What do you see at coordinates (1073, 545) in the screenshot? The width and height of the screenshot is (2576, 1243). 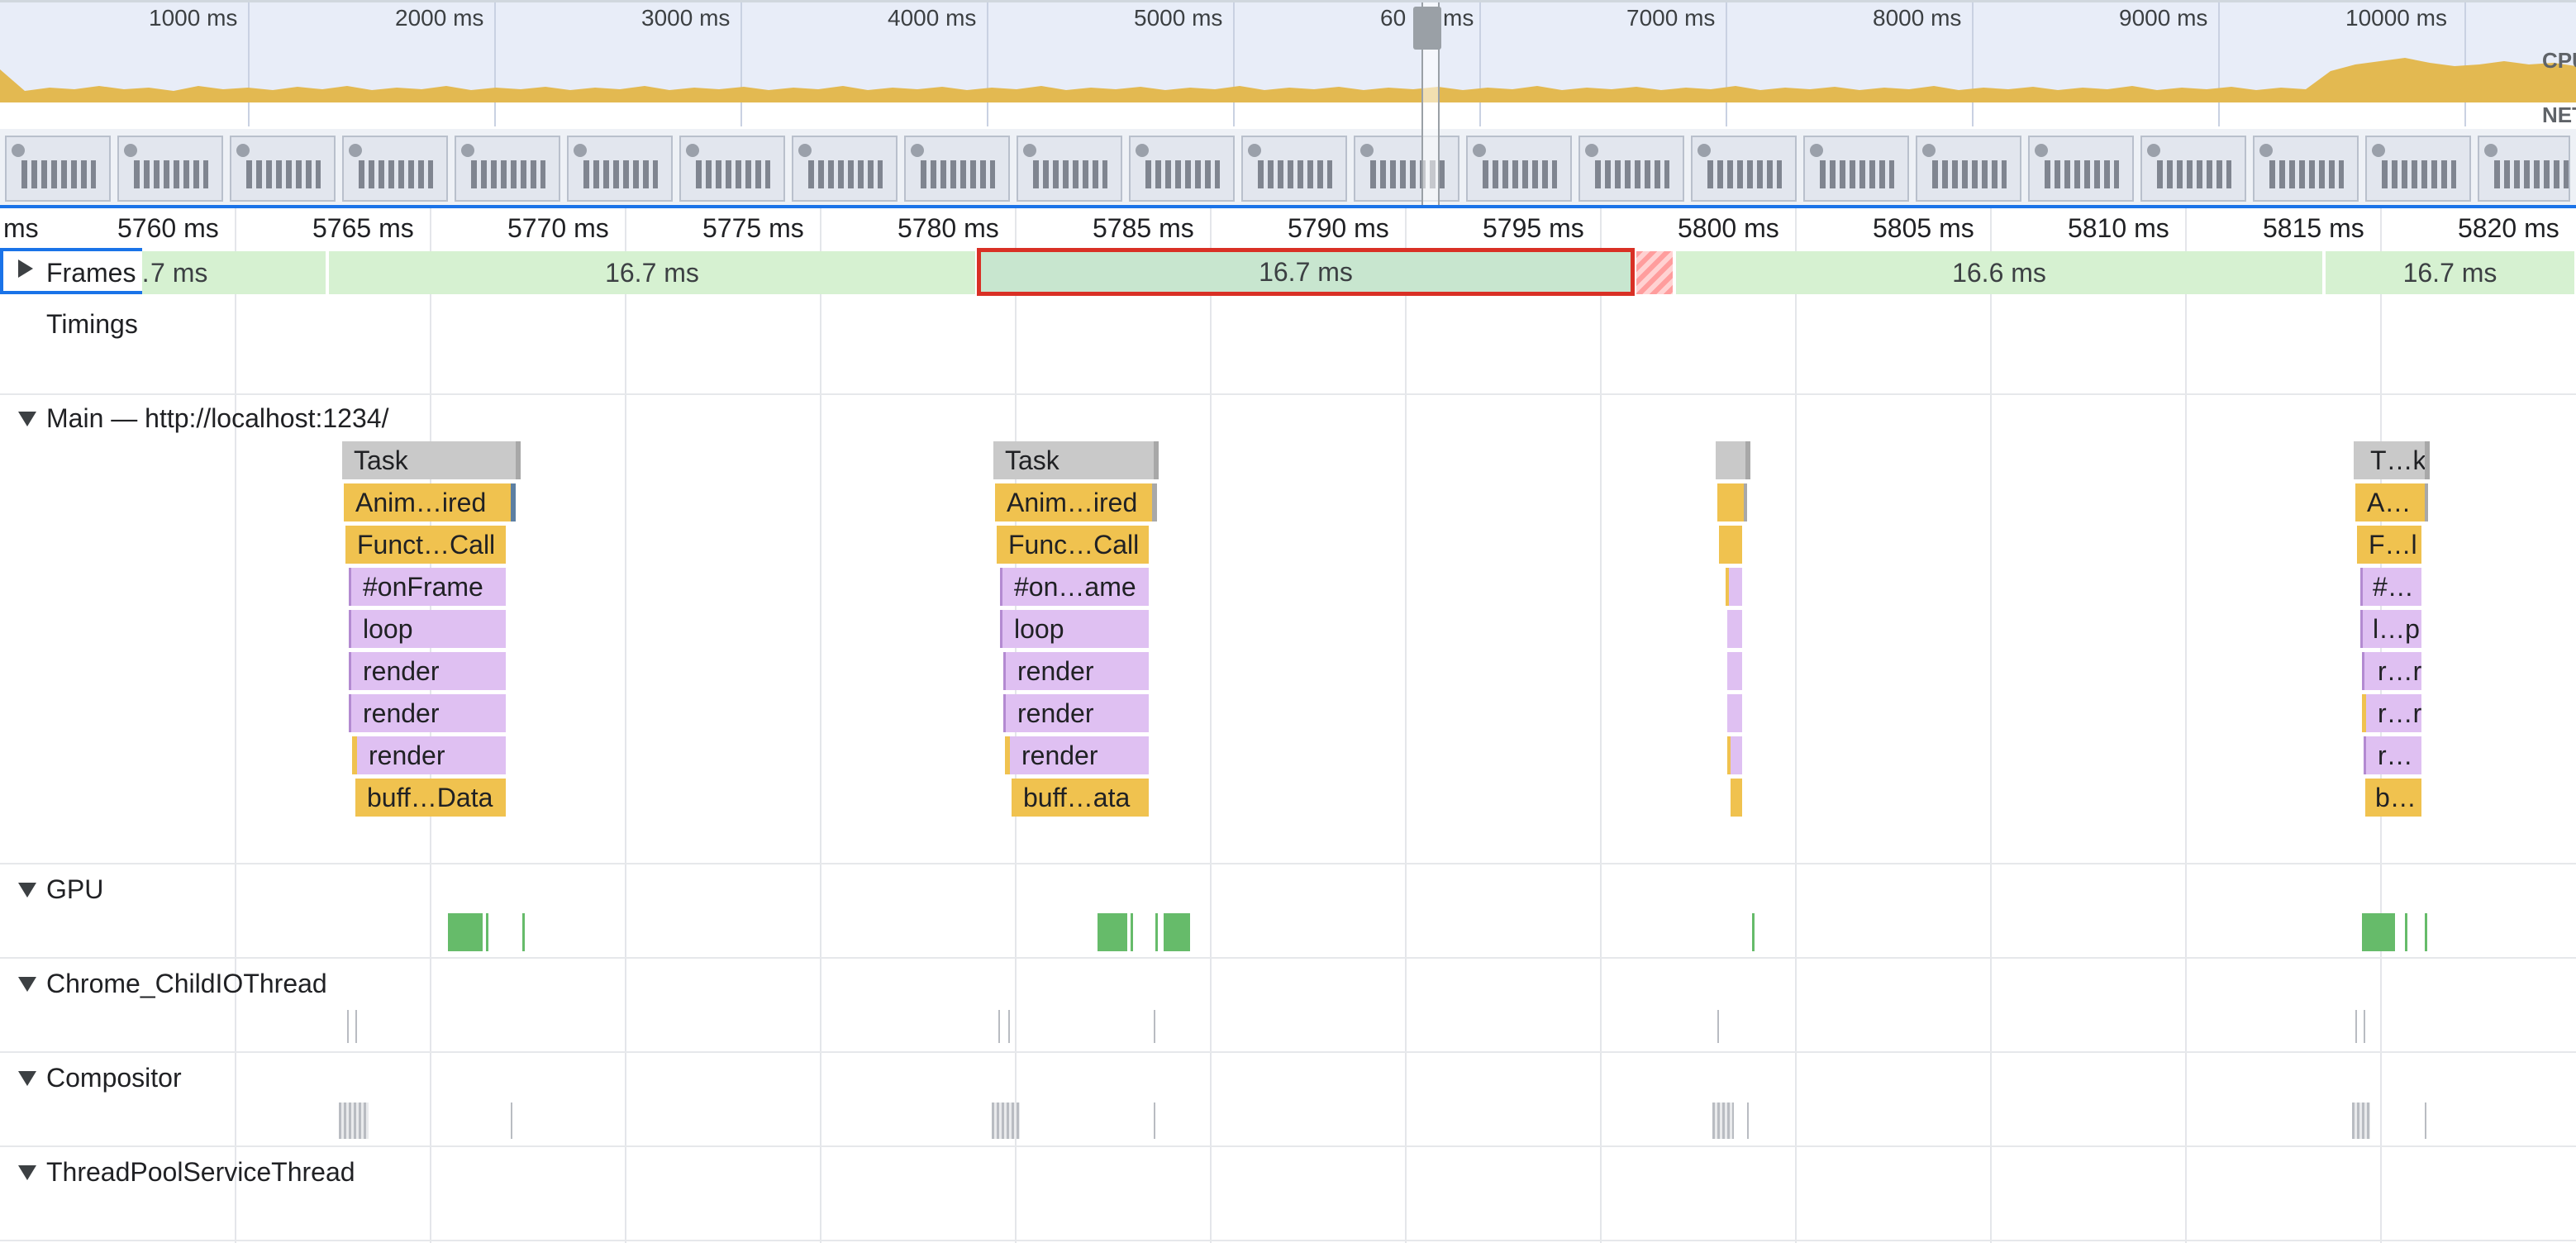 I see `flame-function-call: Func…Call` at bounding box center [1073, 545].